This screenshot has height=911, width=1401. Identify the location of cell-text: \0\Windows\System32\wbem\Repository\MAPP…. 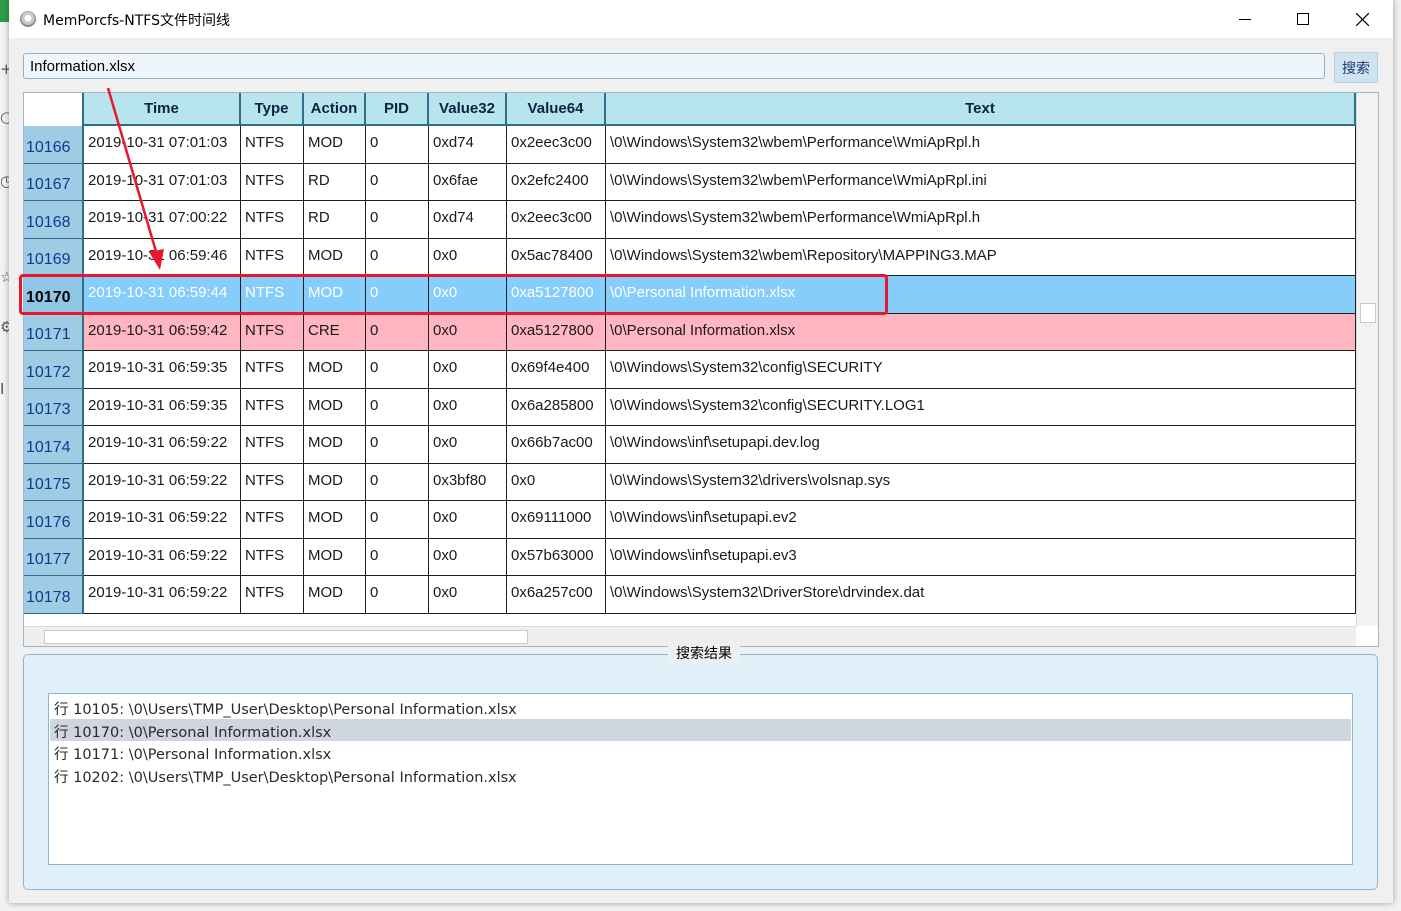
(981, 257).